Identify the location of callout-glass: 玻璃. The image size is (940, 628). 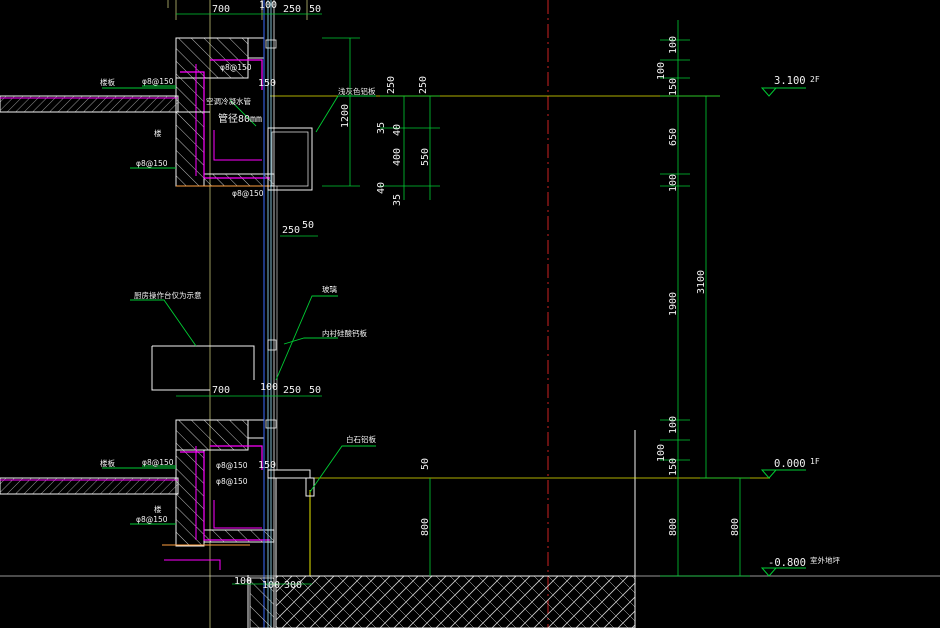
(329, 289).